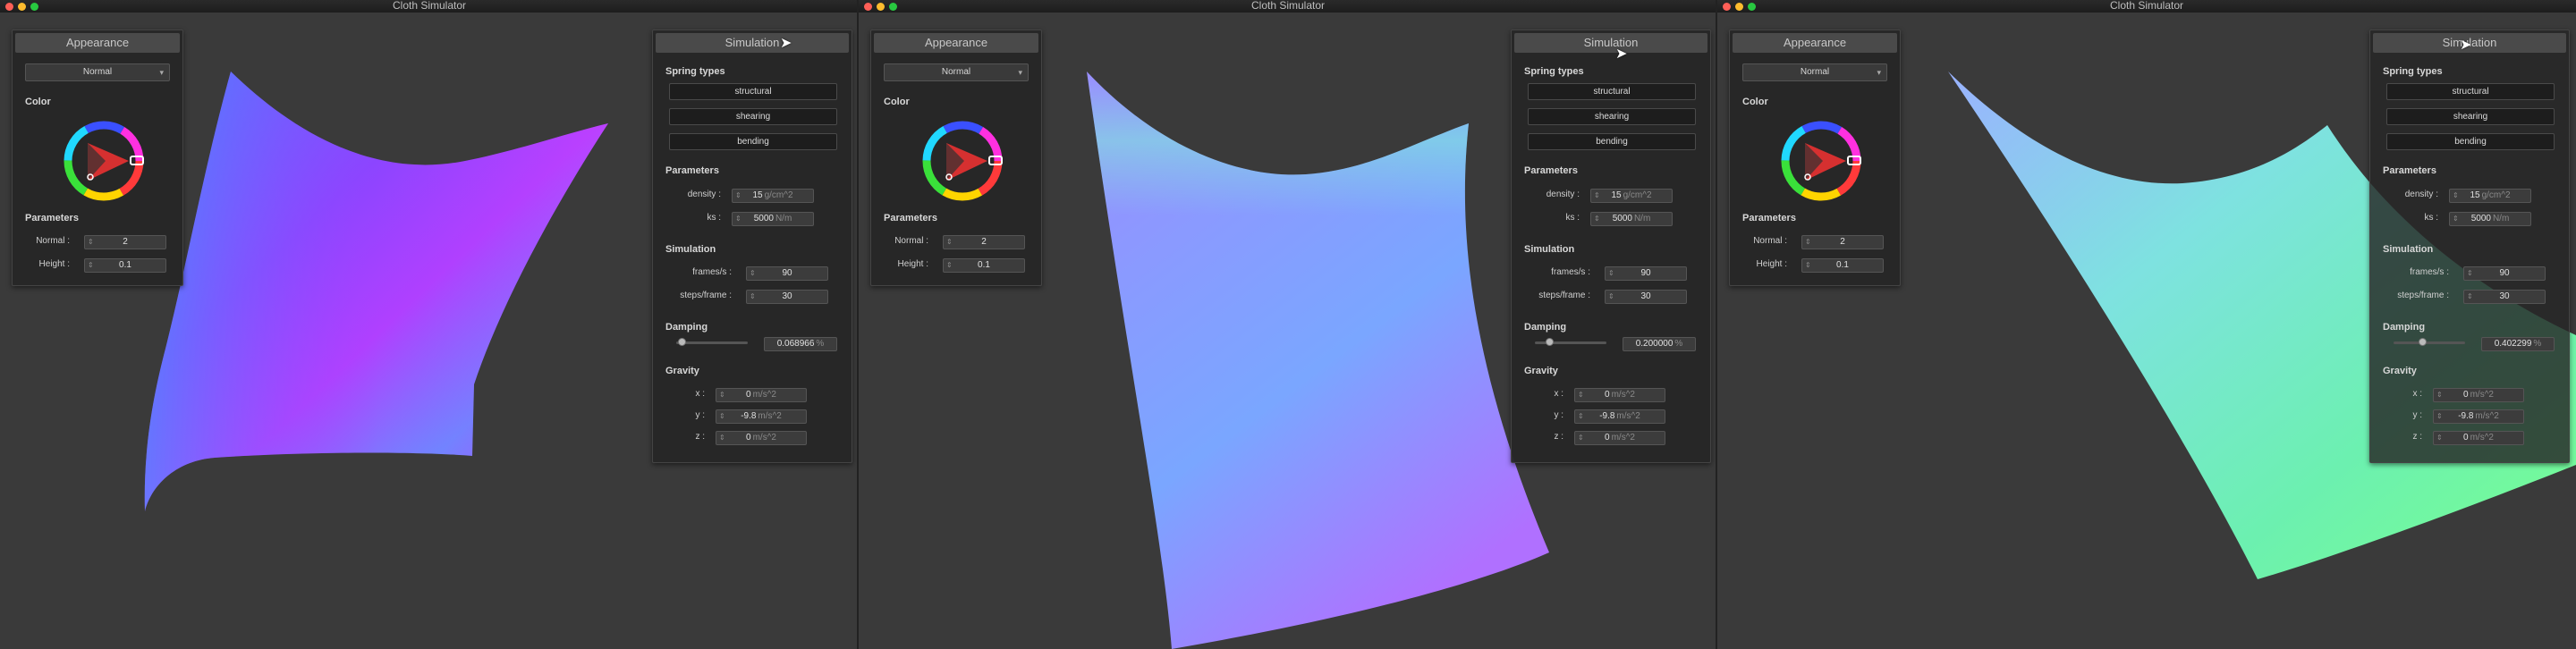  I want to click on spring-types-label: Spring types, so click(695, 71).